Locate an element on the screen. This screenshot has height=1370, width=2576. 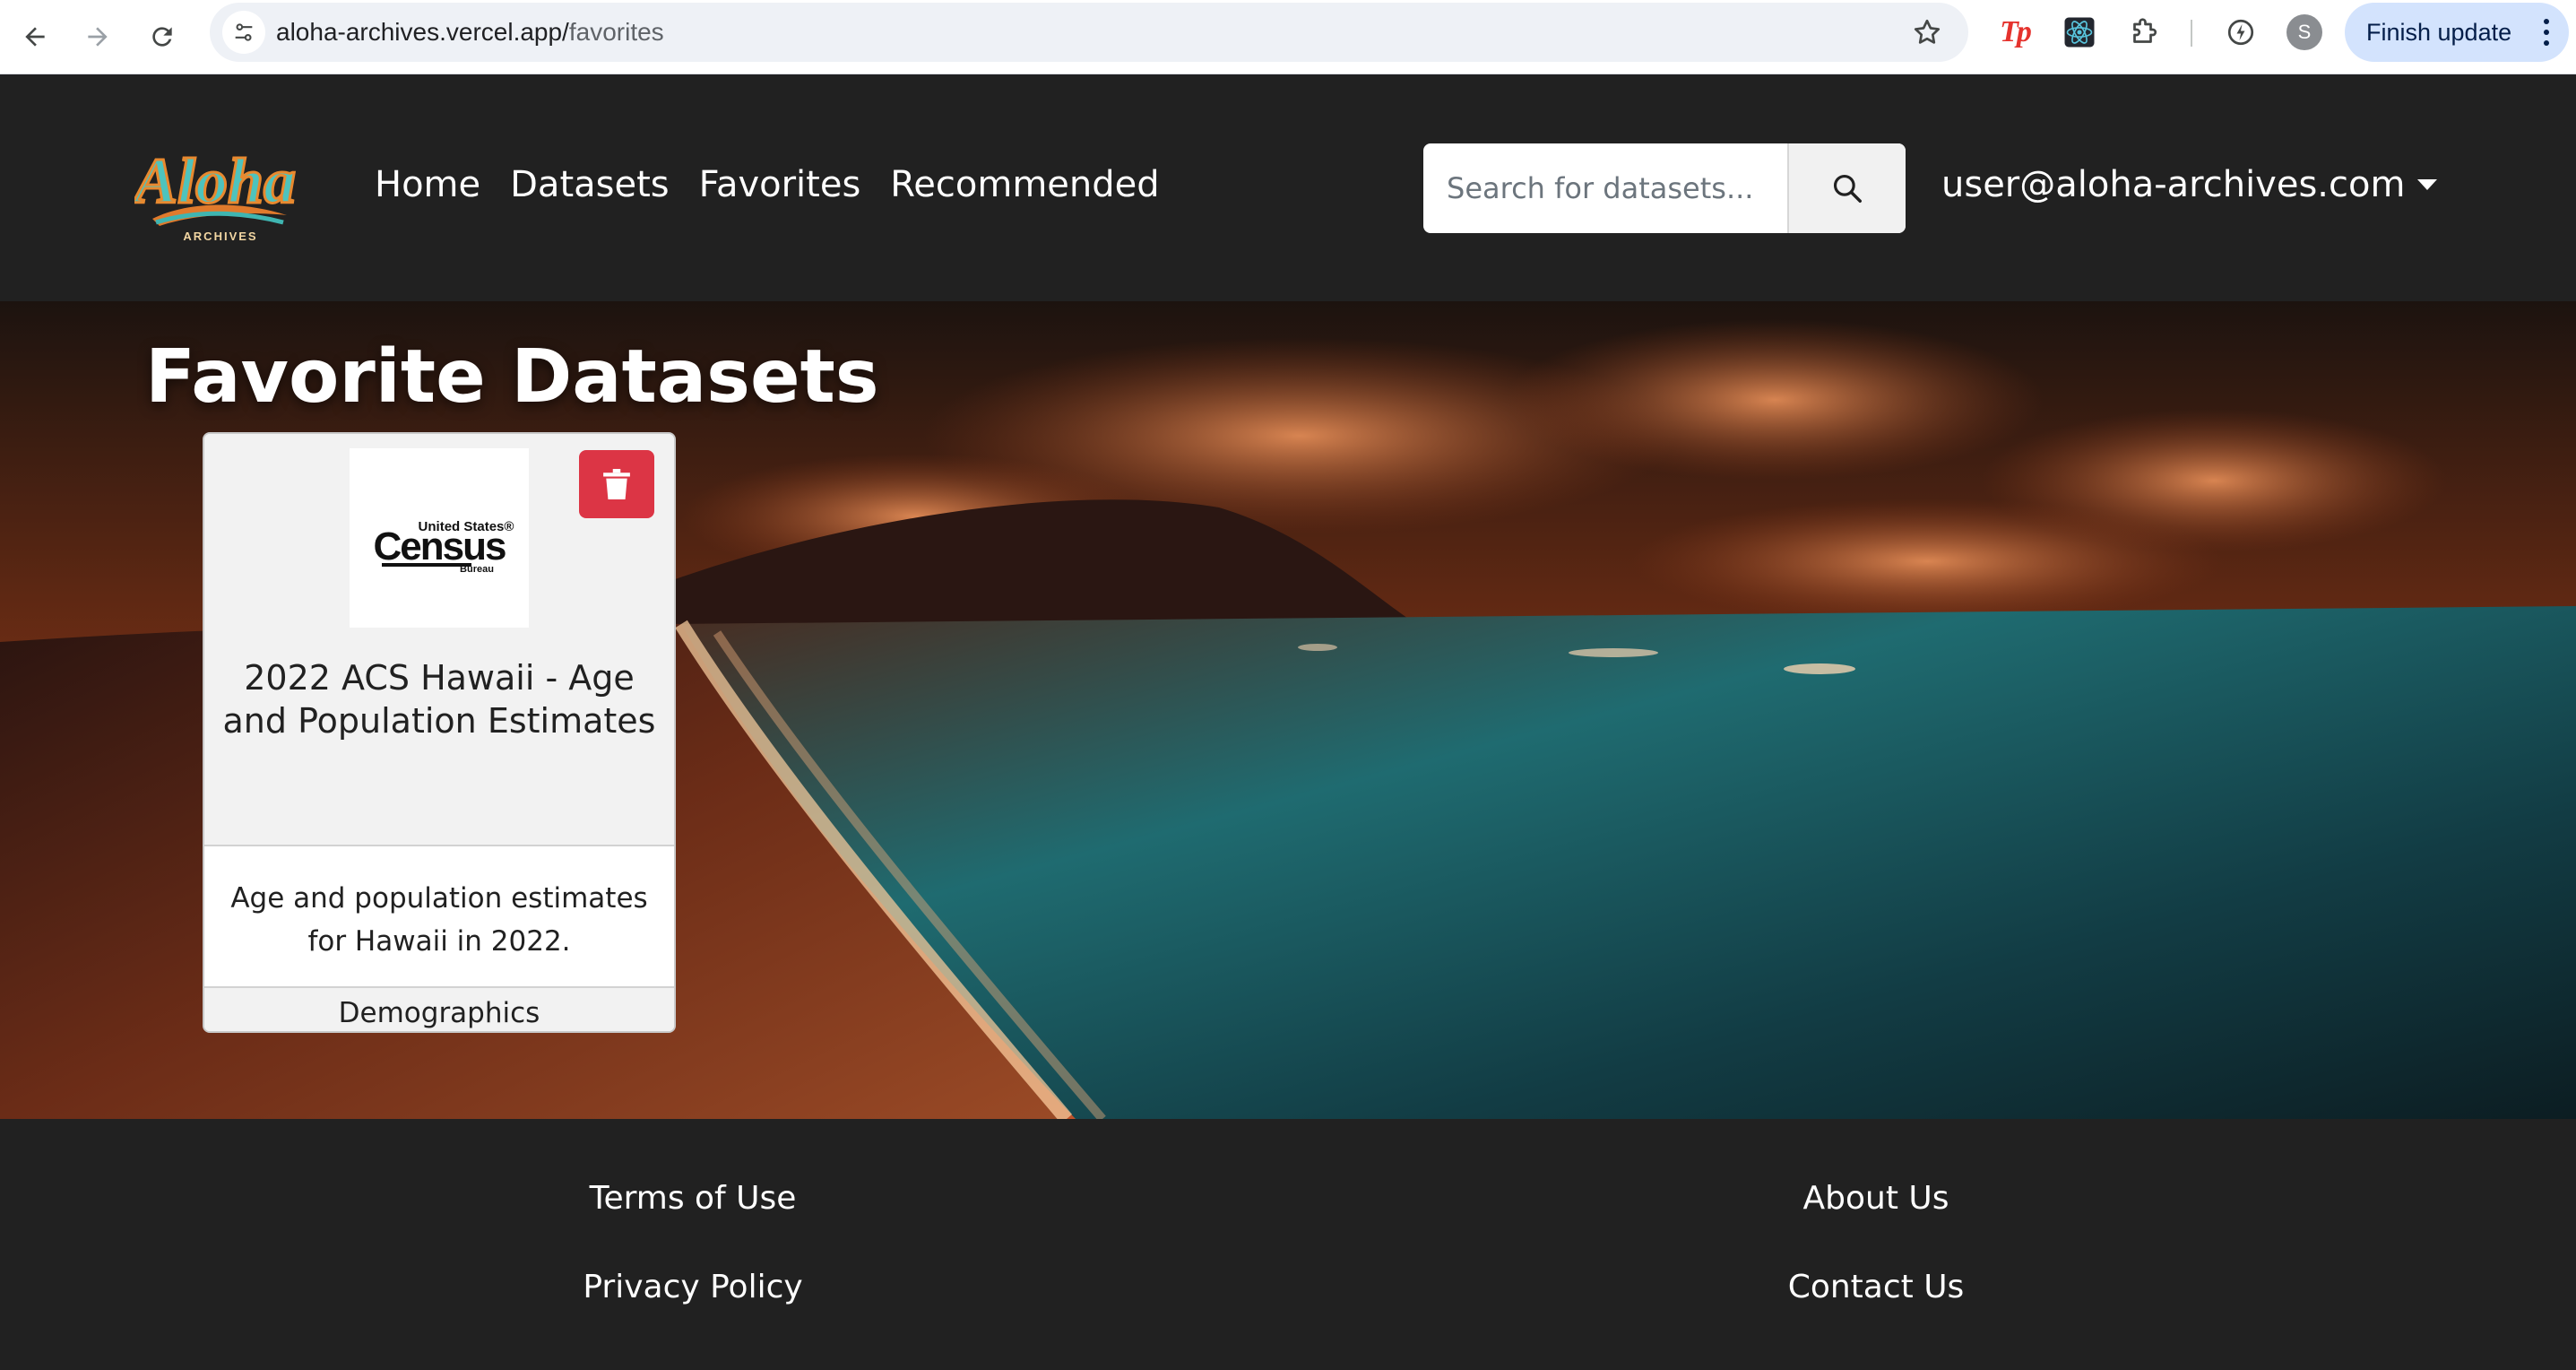
search-input is located at coordinates (1605, 188).